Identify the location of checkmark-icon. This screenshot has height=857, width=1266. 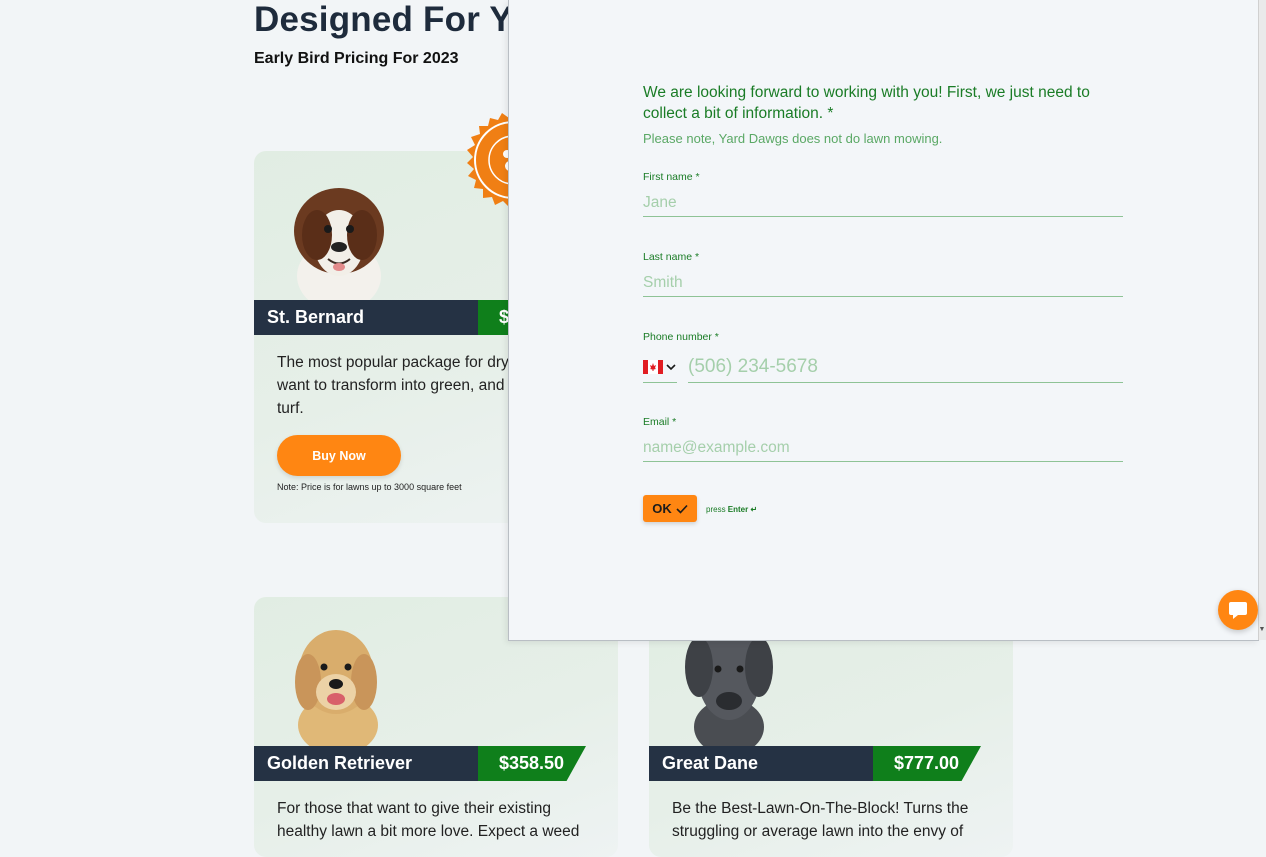
(682, 509).